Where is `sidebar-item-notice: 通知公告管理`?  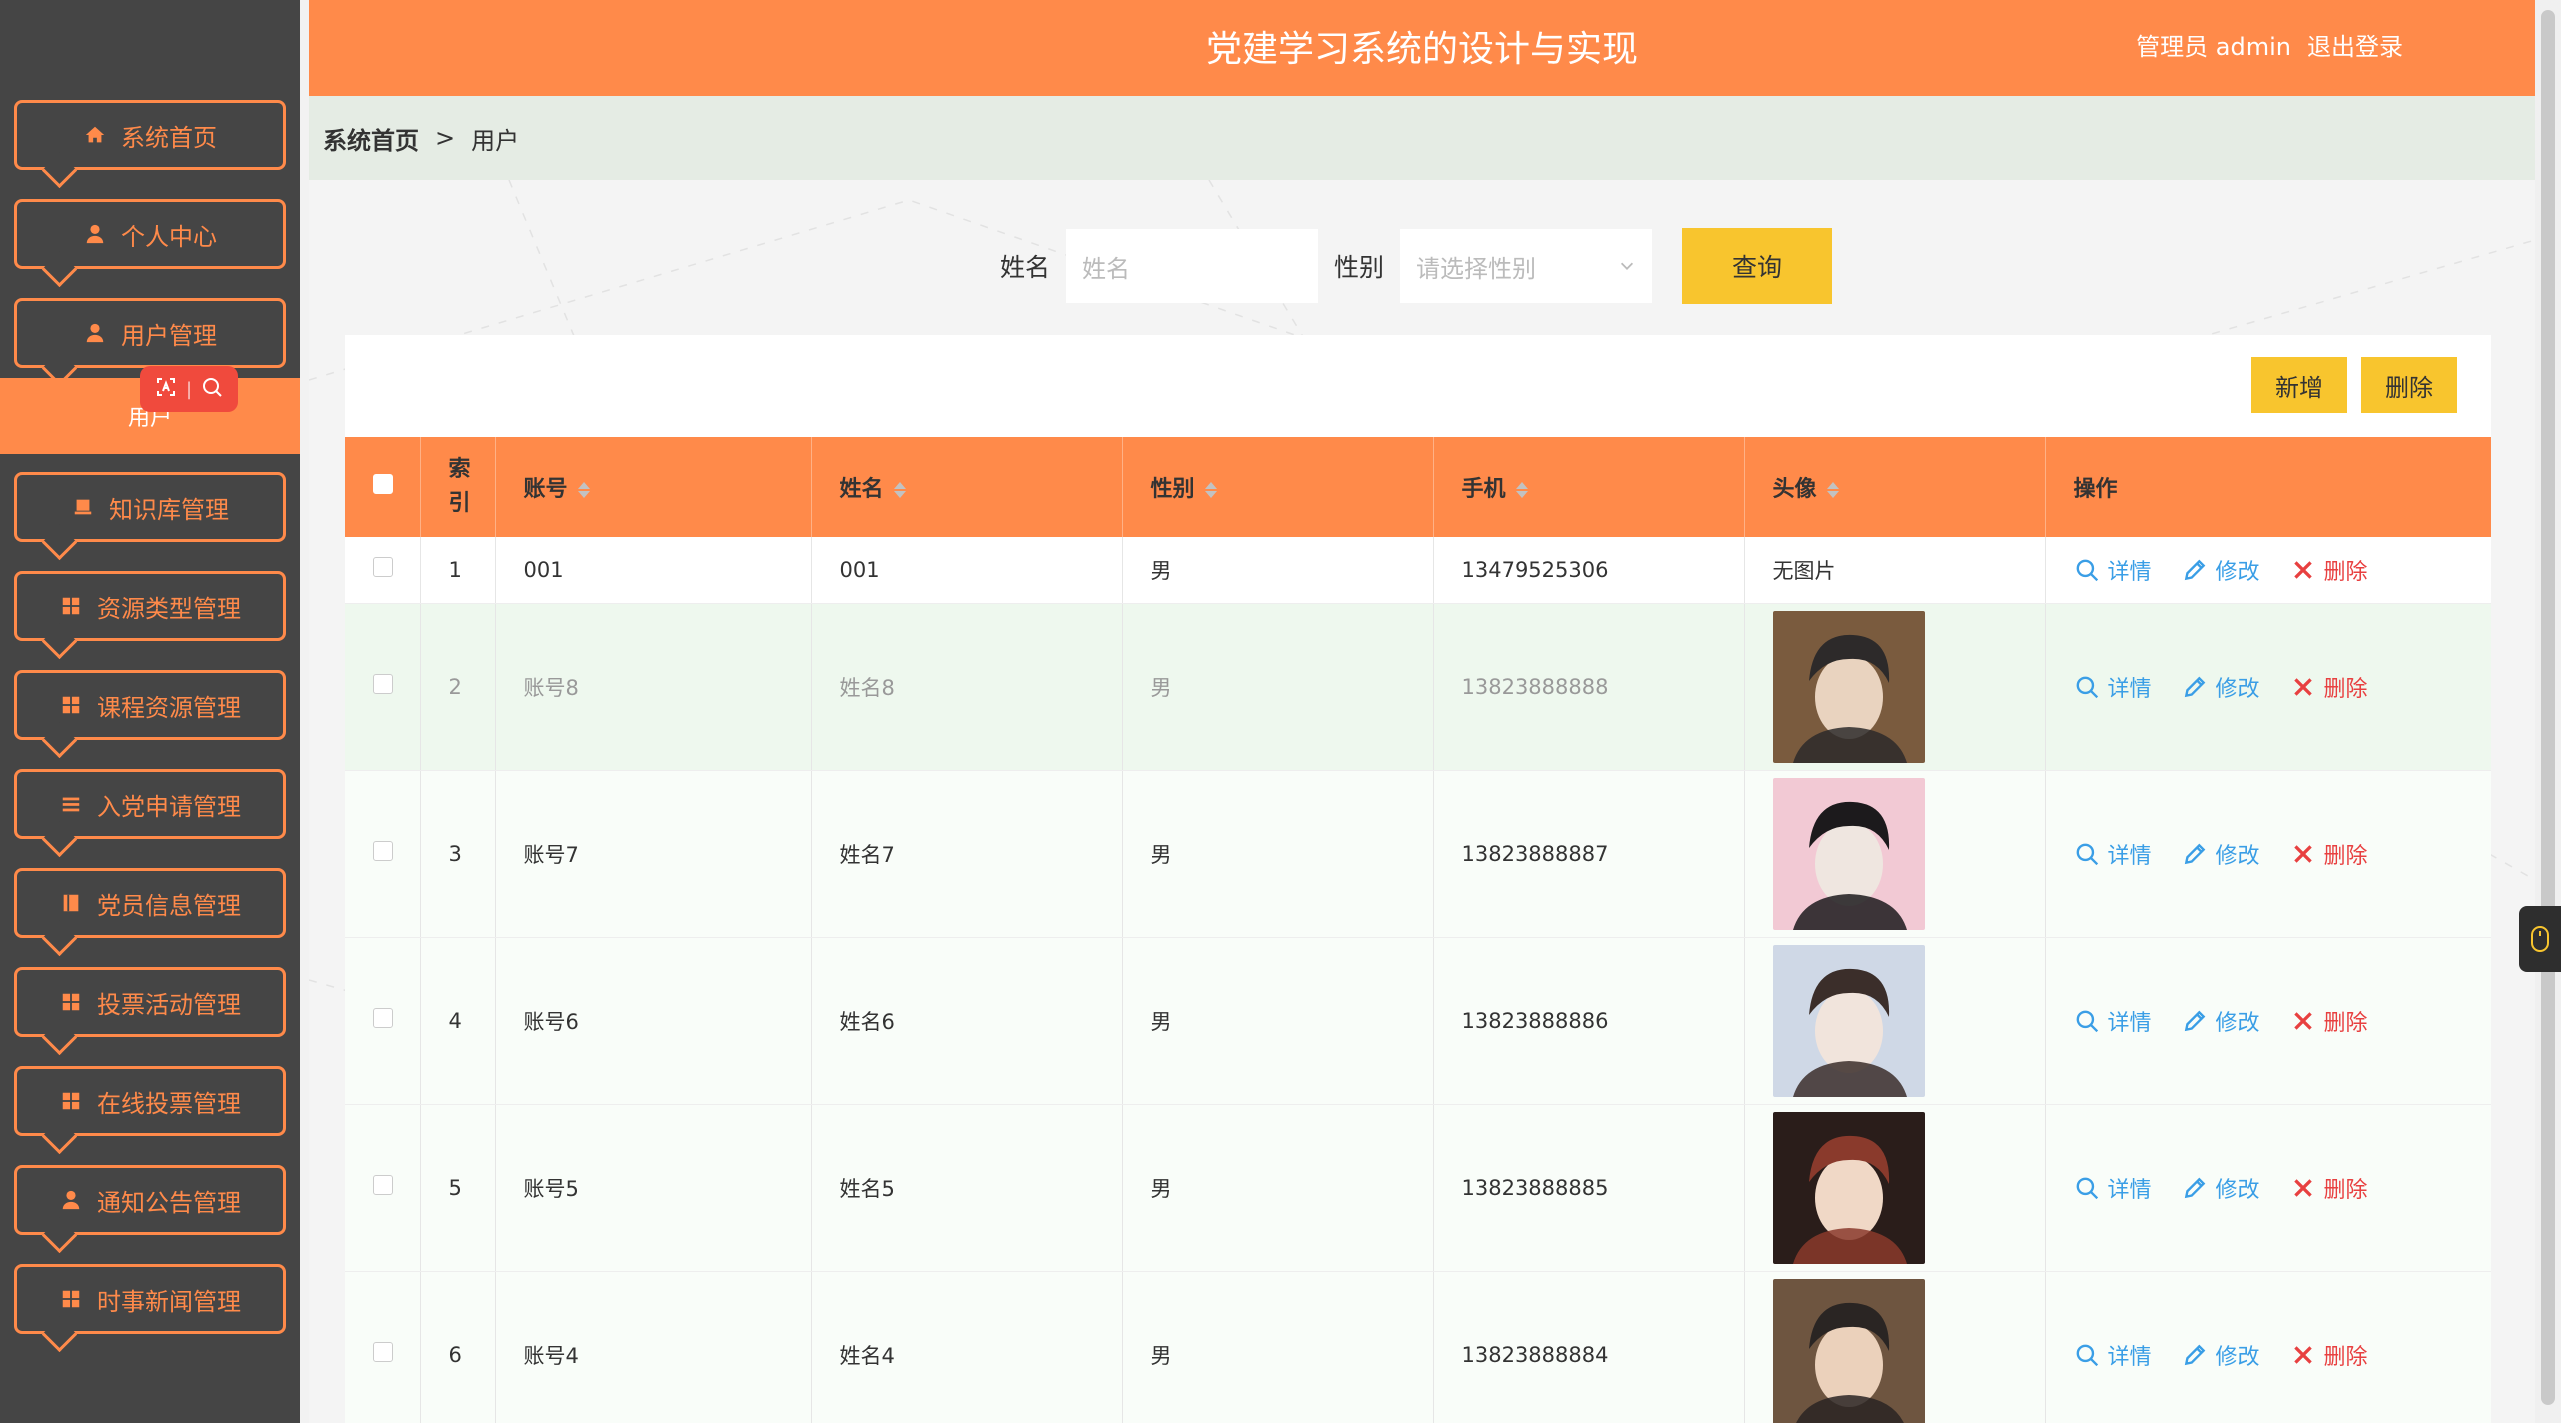 sidebar-item-notice: 通知公告管理 is located at coordinates (150, 1200).